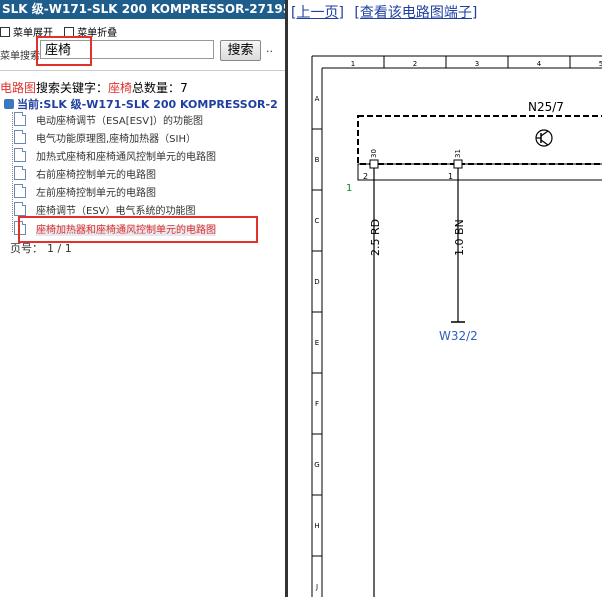  I want to click on page-number: 页号： 1 / 1, so click(41, 248).